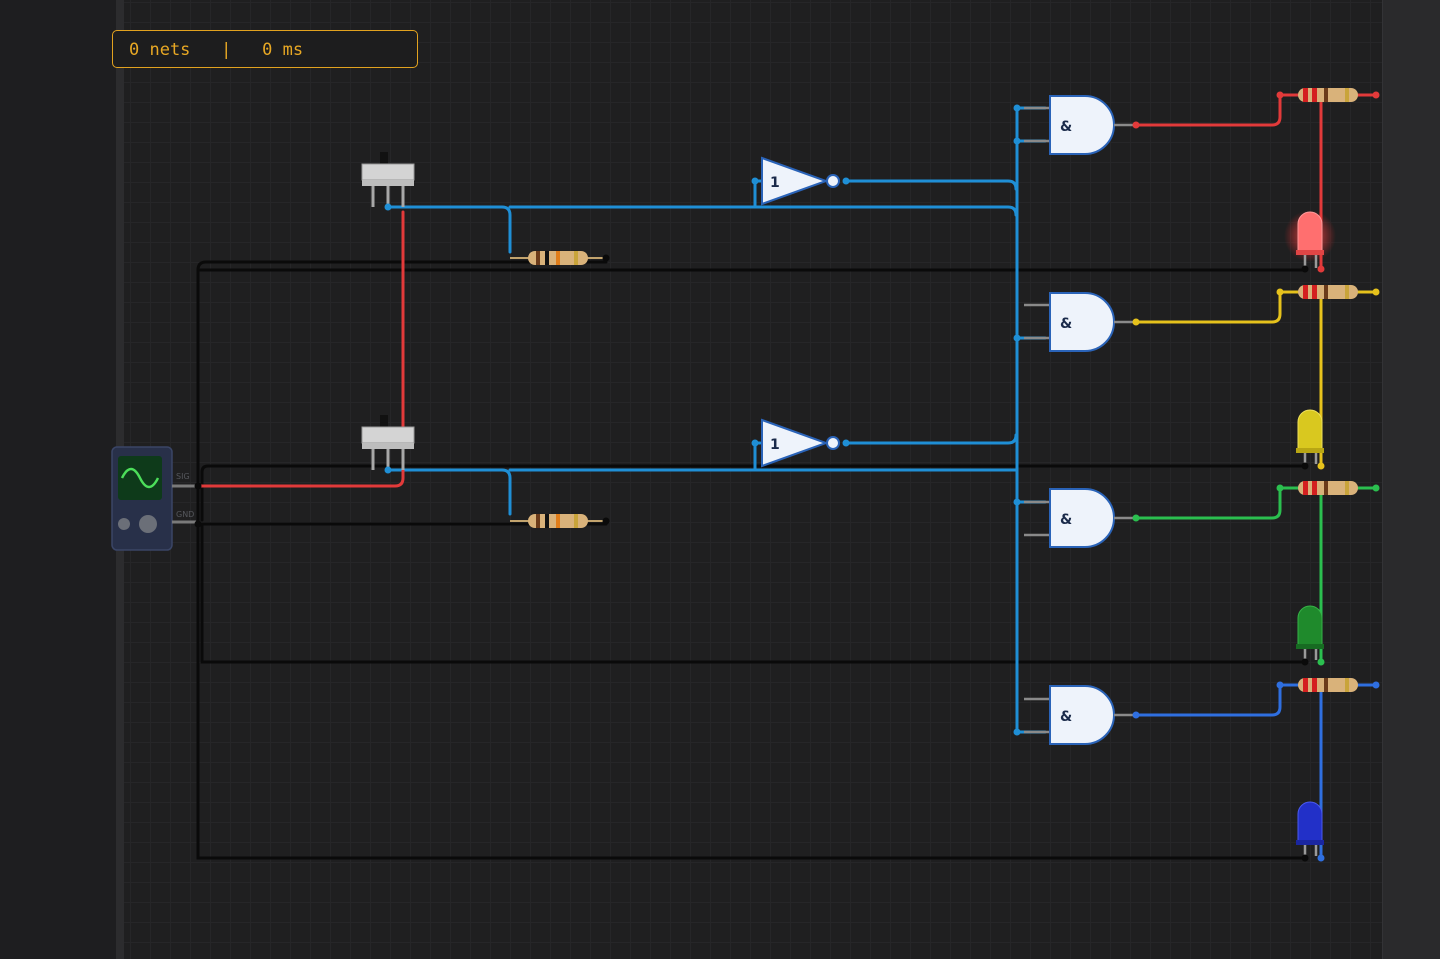 Image resolution: width=1440 pixels, height=959 pixels. I want to click on red-output-wire, so click(1218, 110).